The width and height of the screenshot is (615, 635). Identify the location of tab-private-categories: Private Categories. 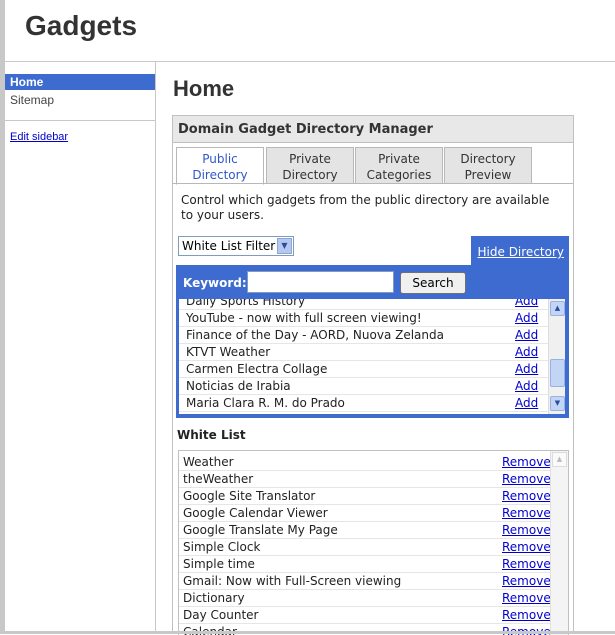
(399, 165).